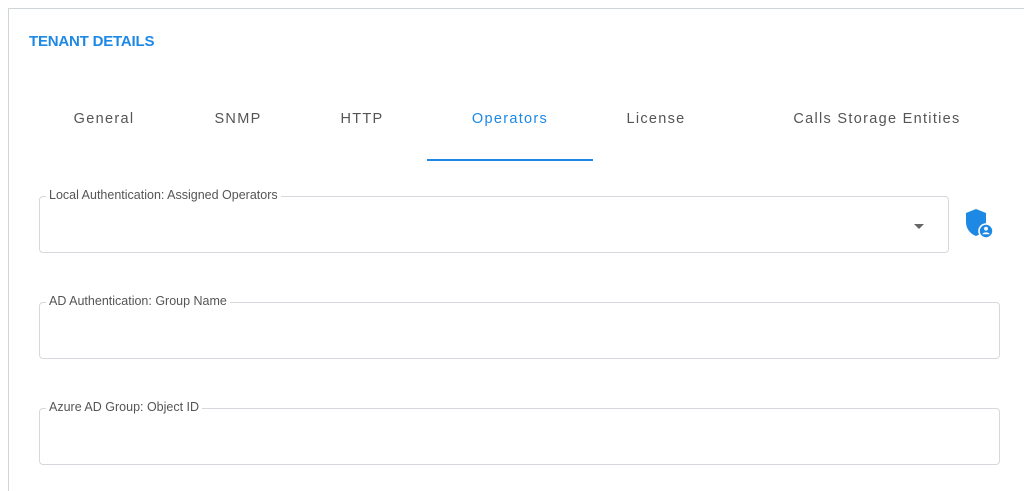 The height and width of the screenshot is (491, 1024). What do you see at coordinates (163, 195) in the screenshot?
I see `local-auth-operators-label: Local Authentication: Assigned Operators` at bounding box center [163, 195].